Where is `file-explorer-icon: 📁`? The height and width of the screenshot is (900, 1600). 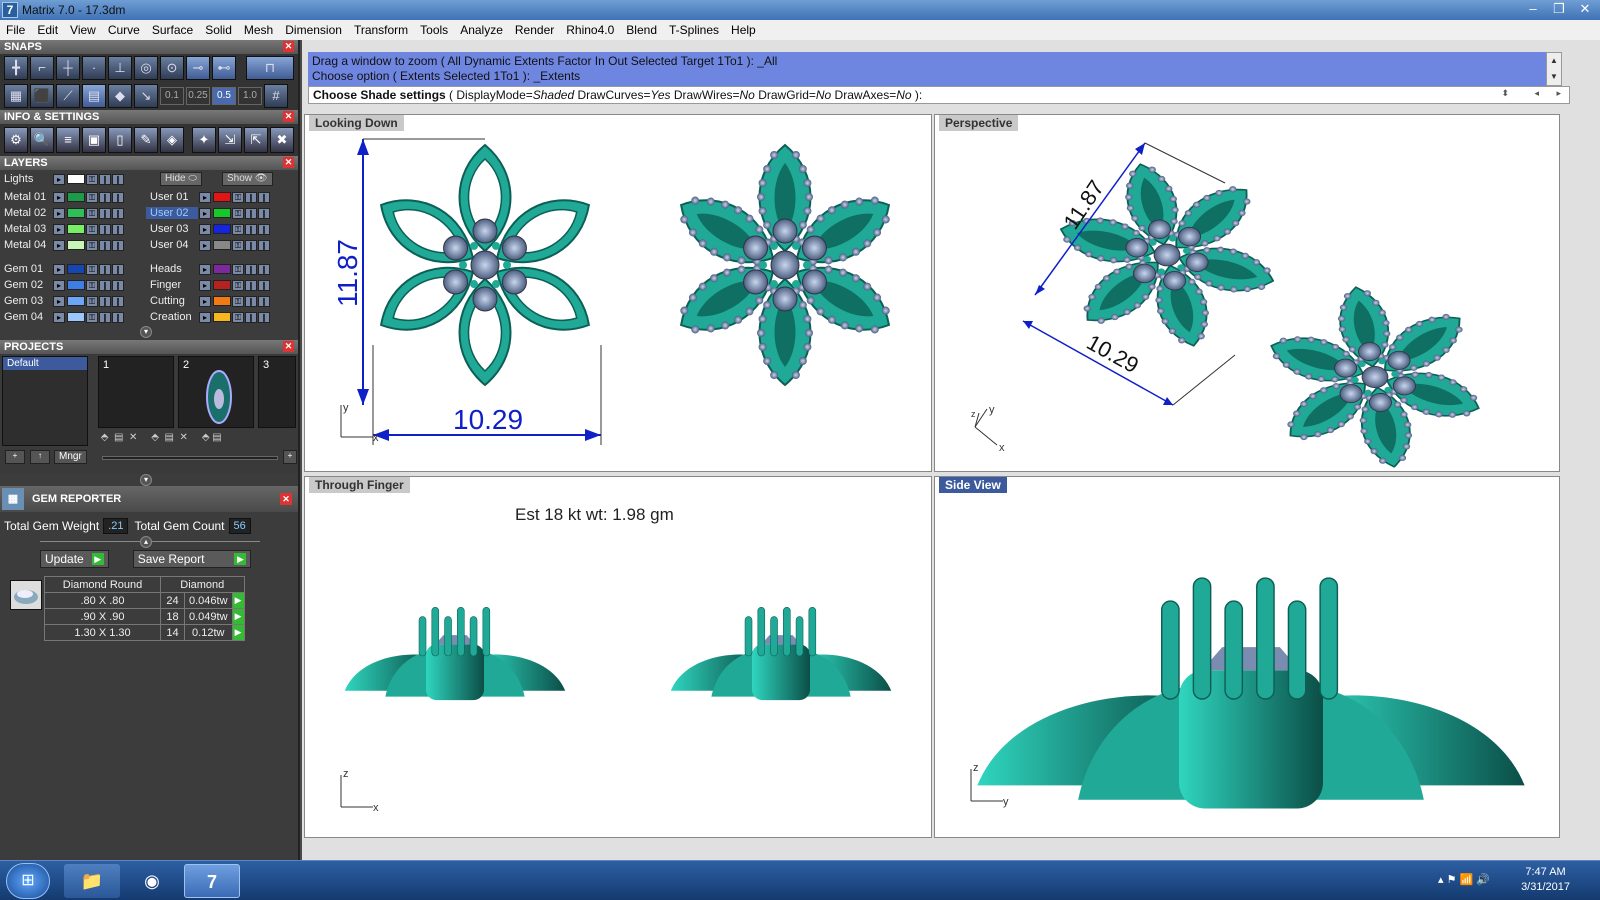 file-explorer-icon: 📁 is located at coordinates (92, 881).